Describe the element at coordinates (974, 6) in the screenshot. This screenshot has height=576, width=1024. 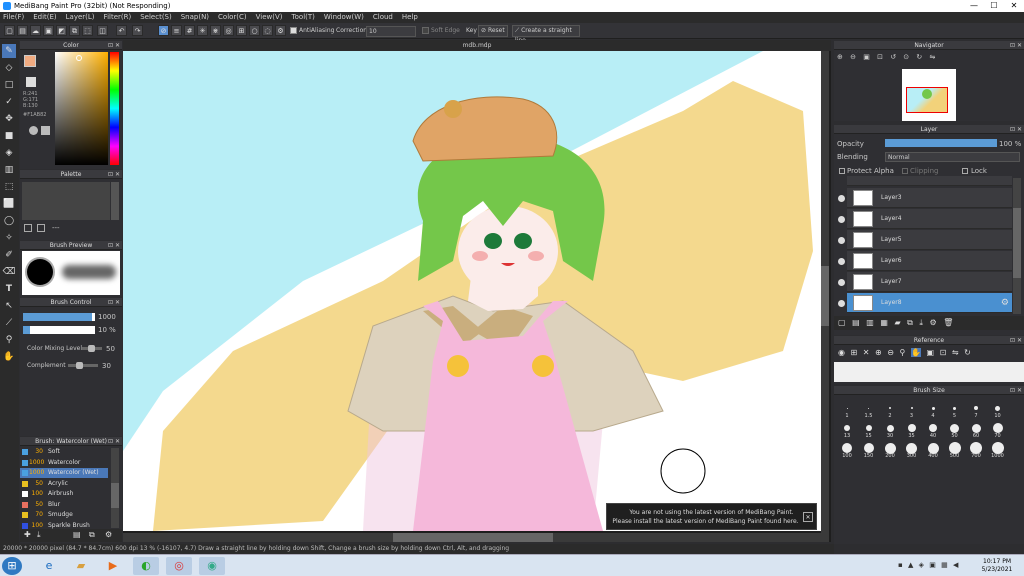
I see `minimize-button: —` at that location.